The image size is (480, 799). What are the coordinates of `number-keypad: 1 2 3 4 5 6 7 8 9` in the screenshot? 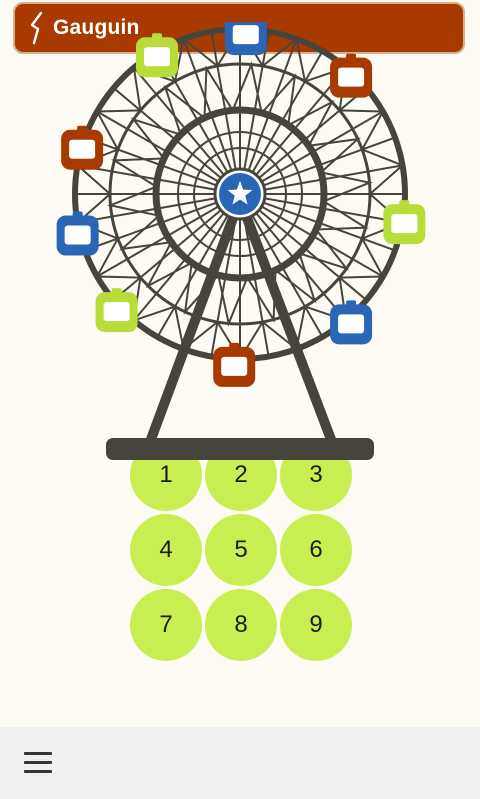 It's located at (242, 551).